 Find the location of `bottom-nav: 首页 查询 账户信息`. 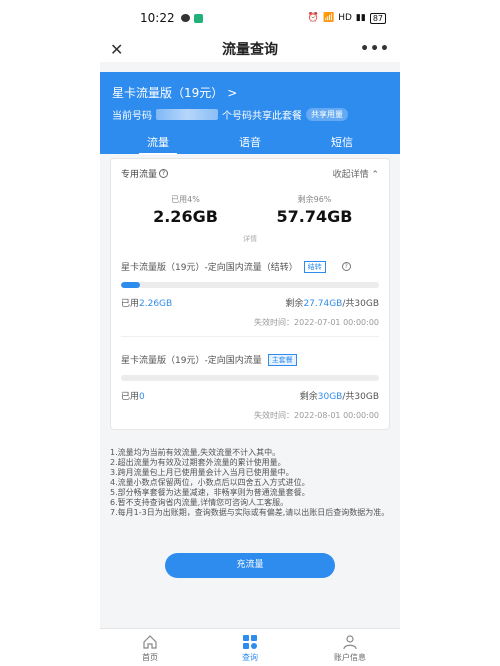

bottom-nav: 首页 查询 账户信息 is located at coordinates (250, 647).